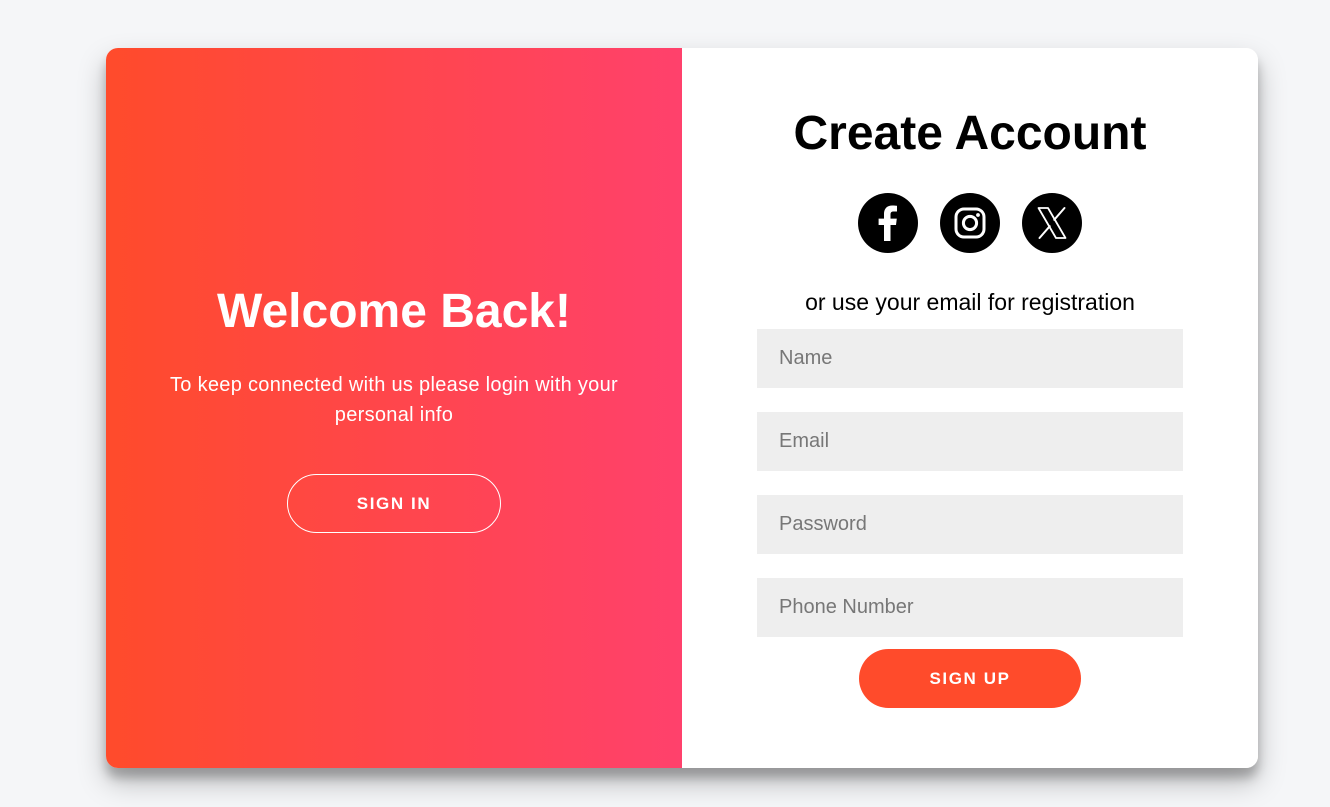  I want to click on facebook-icon, so click(887, 223).